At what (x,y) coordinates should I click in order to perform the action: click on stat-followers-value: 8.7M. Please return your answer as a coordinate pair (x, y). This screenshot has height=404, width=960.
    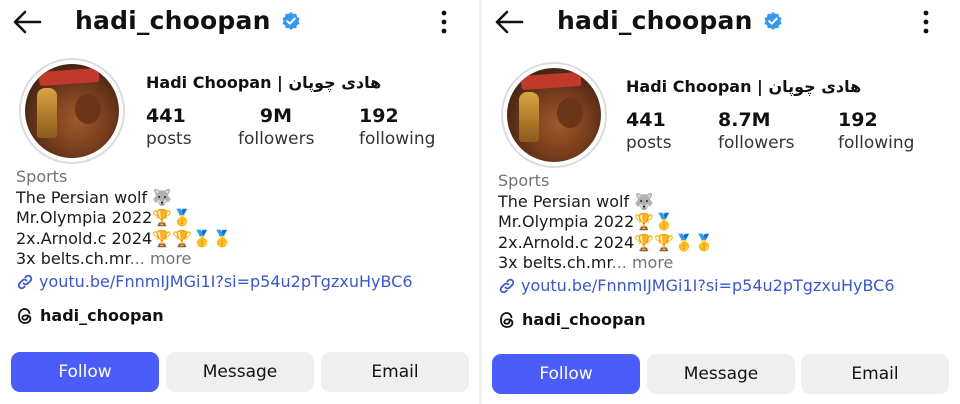
    Looking at the image, I should click on (744, 120).